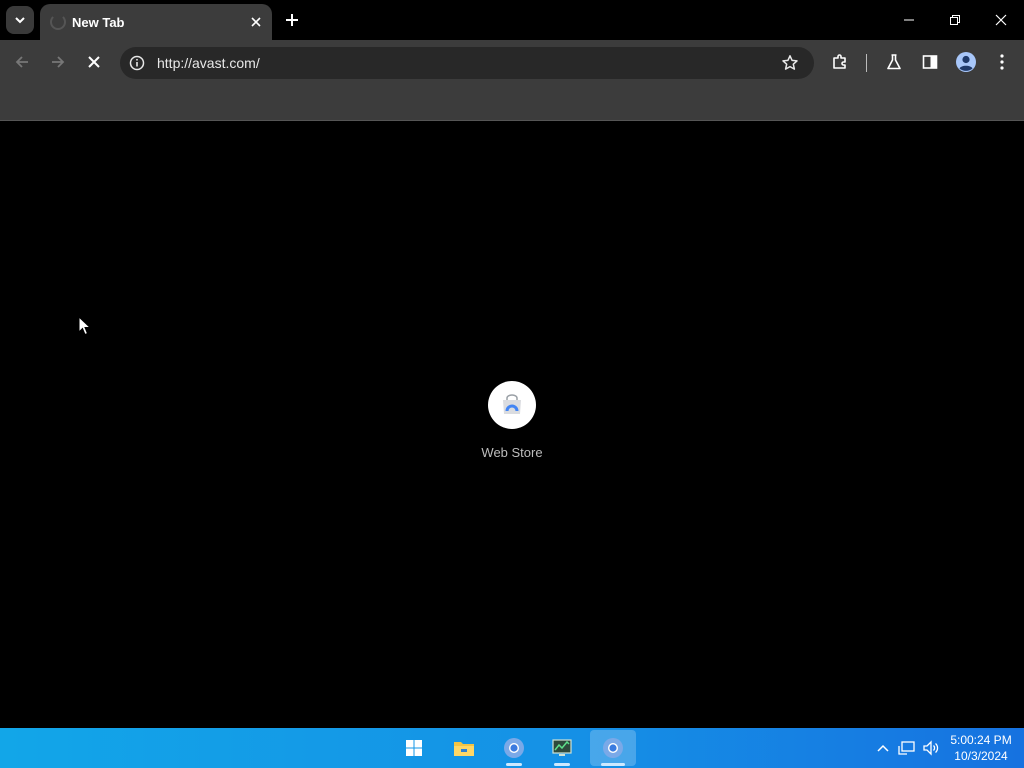 This screenshot has width=1024, height=768. I want to click on network-tray-button, so click(907, 748).